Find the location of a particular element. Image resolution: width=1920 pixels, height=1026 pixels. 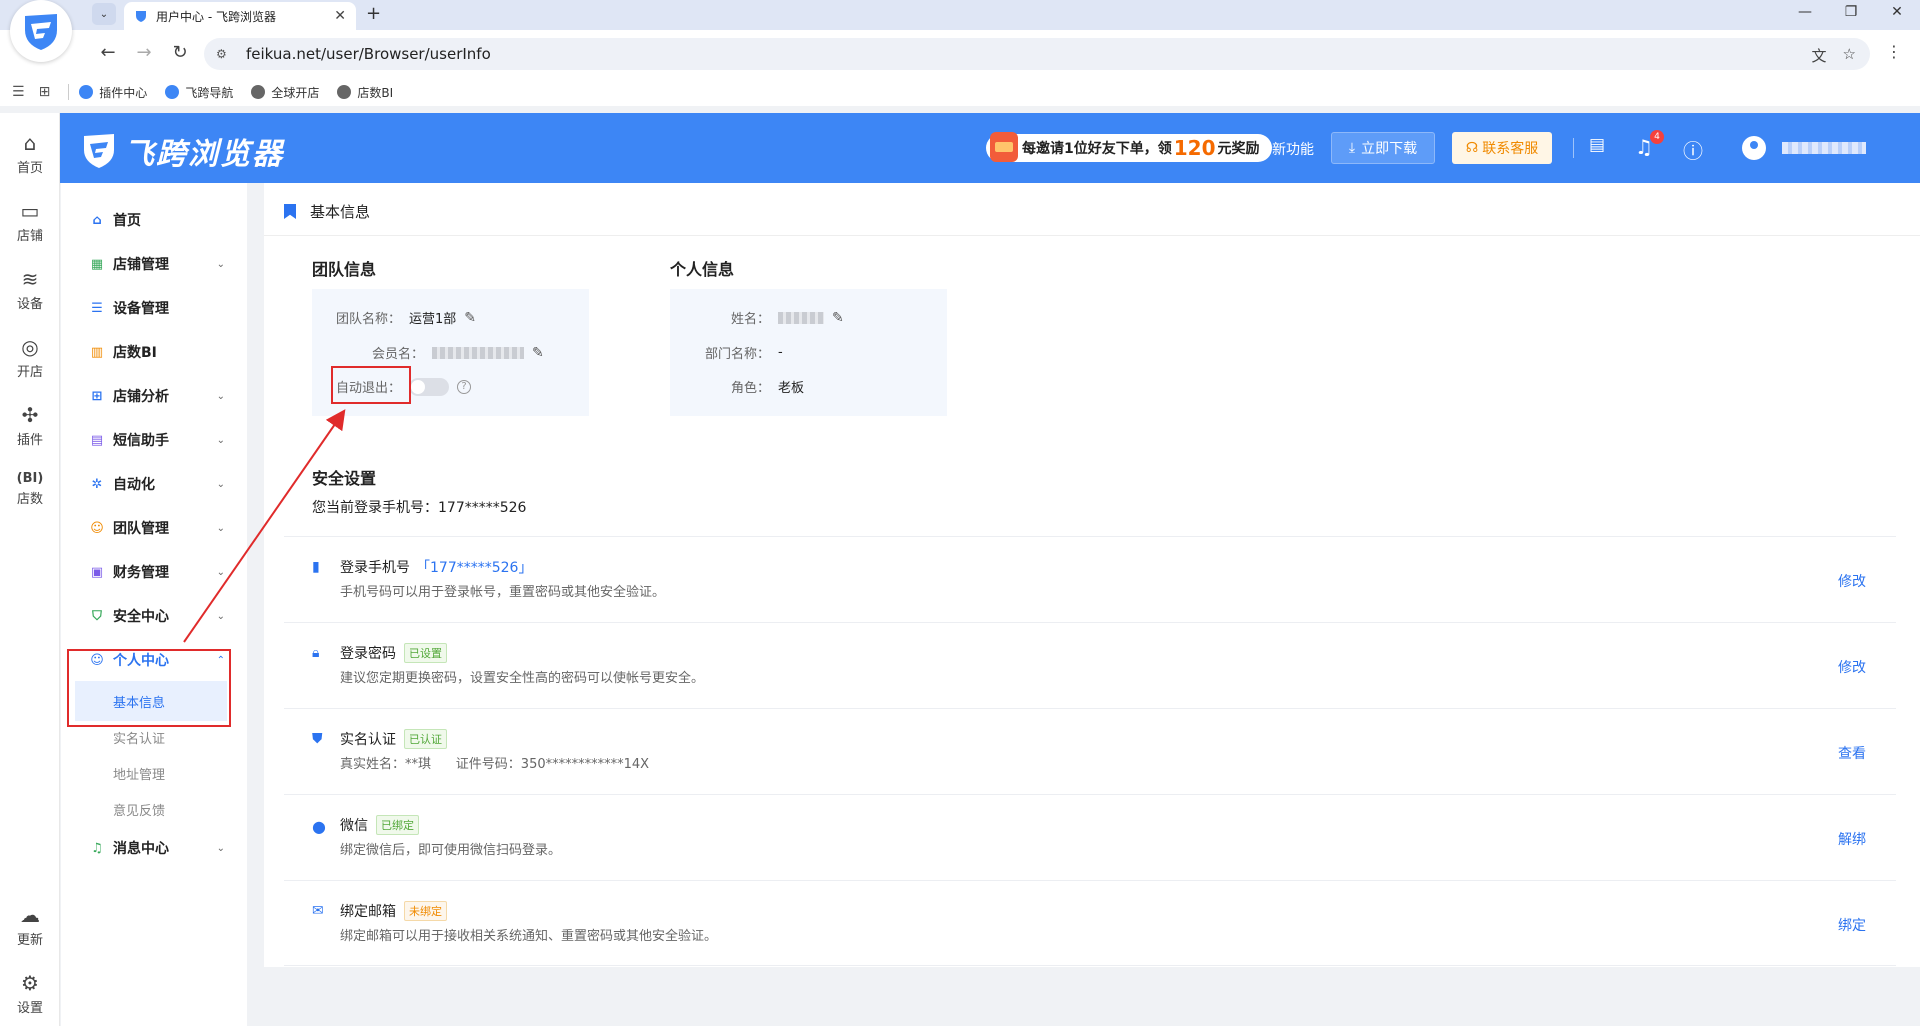

row-title: 绑定邮箱 未绑定 is located at coordinates (393, 911).